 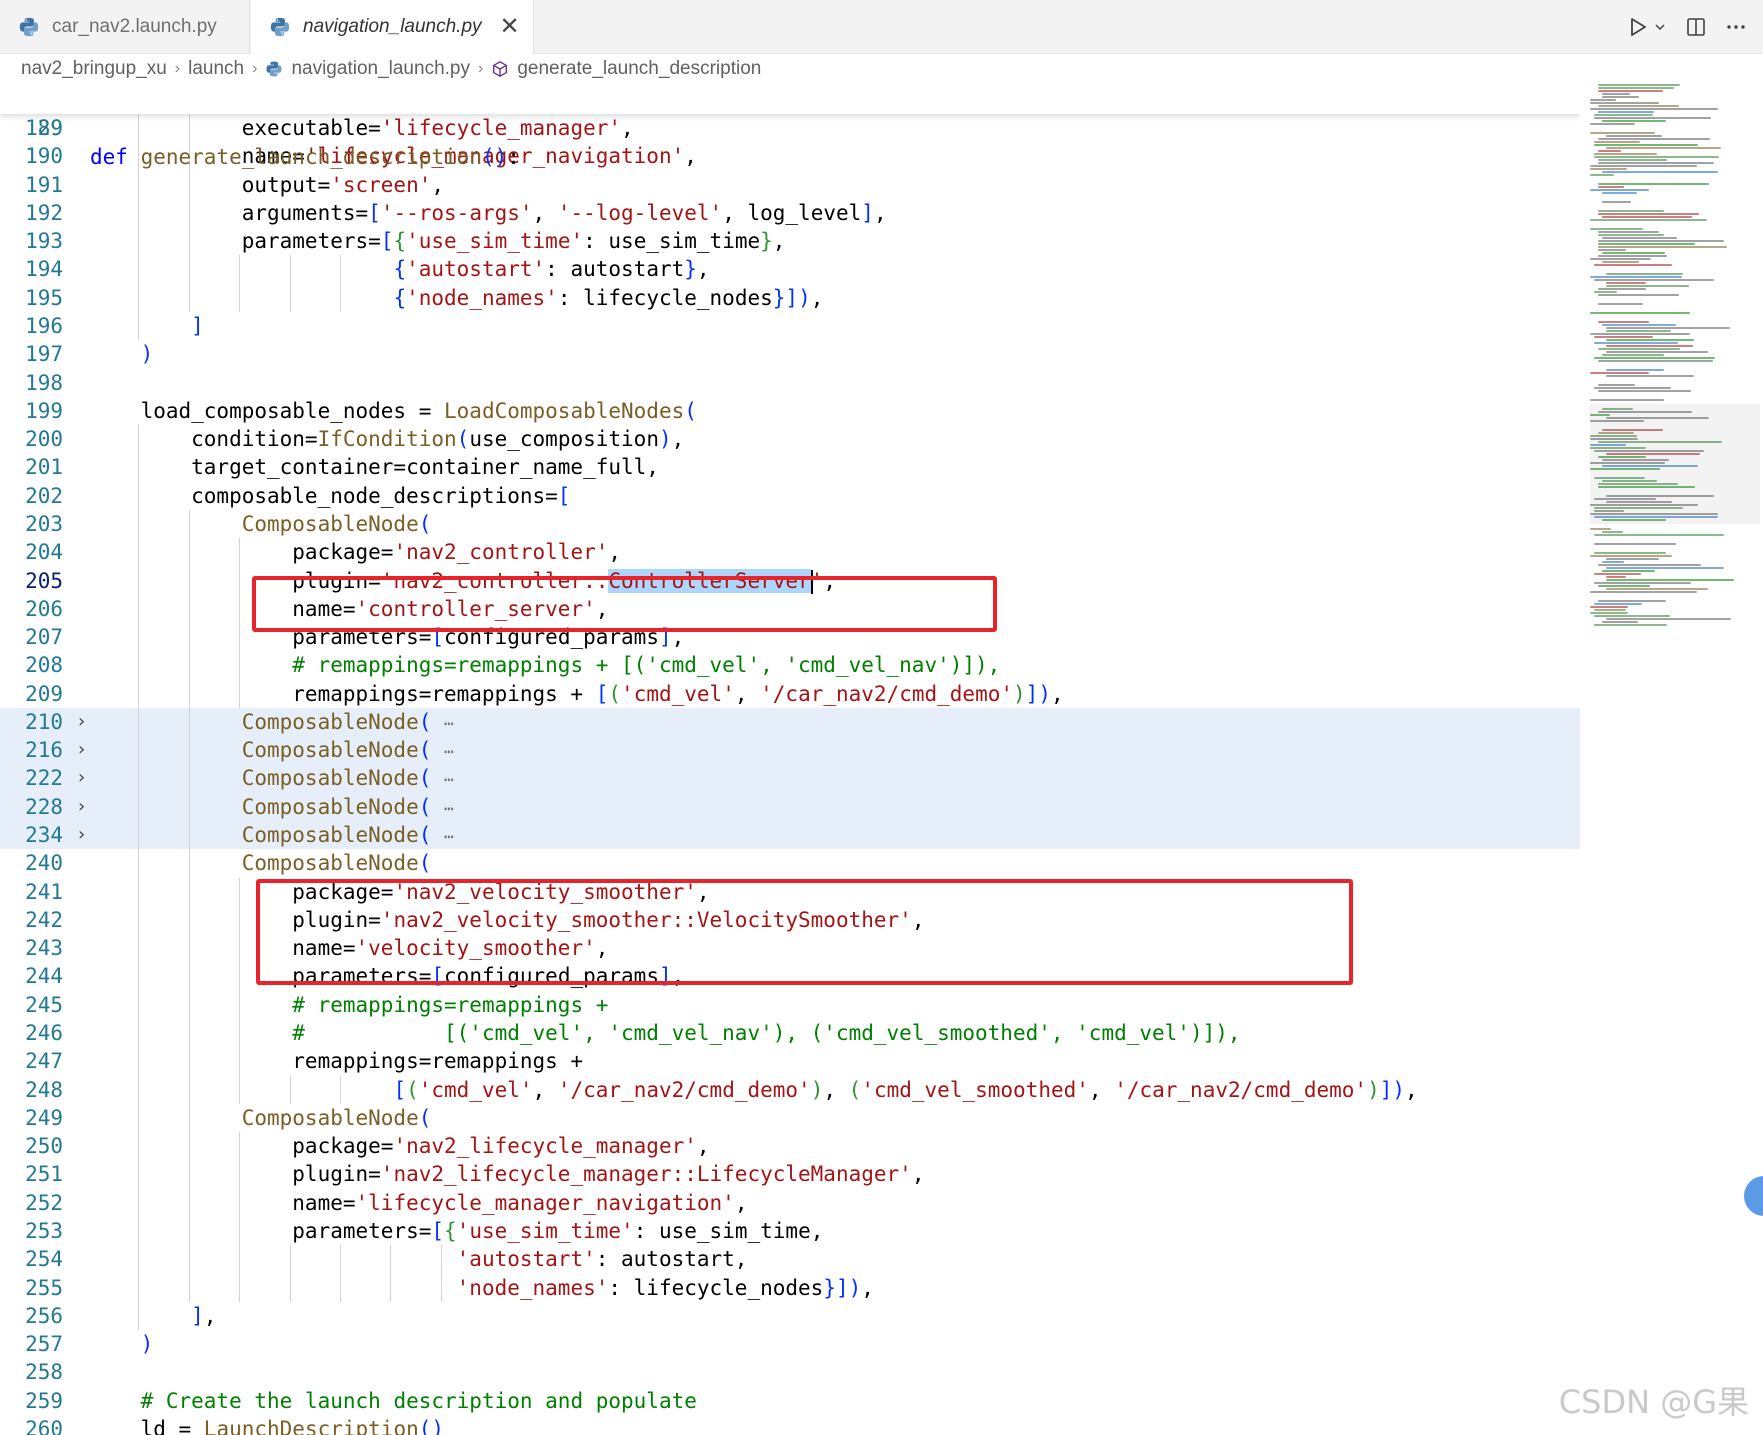 I want to click on code-line: 204 package='nav2_controller',, so click(x=790, y=552).